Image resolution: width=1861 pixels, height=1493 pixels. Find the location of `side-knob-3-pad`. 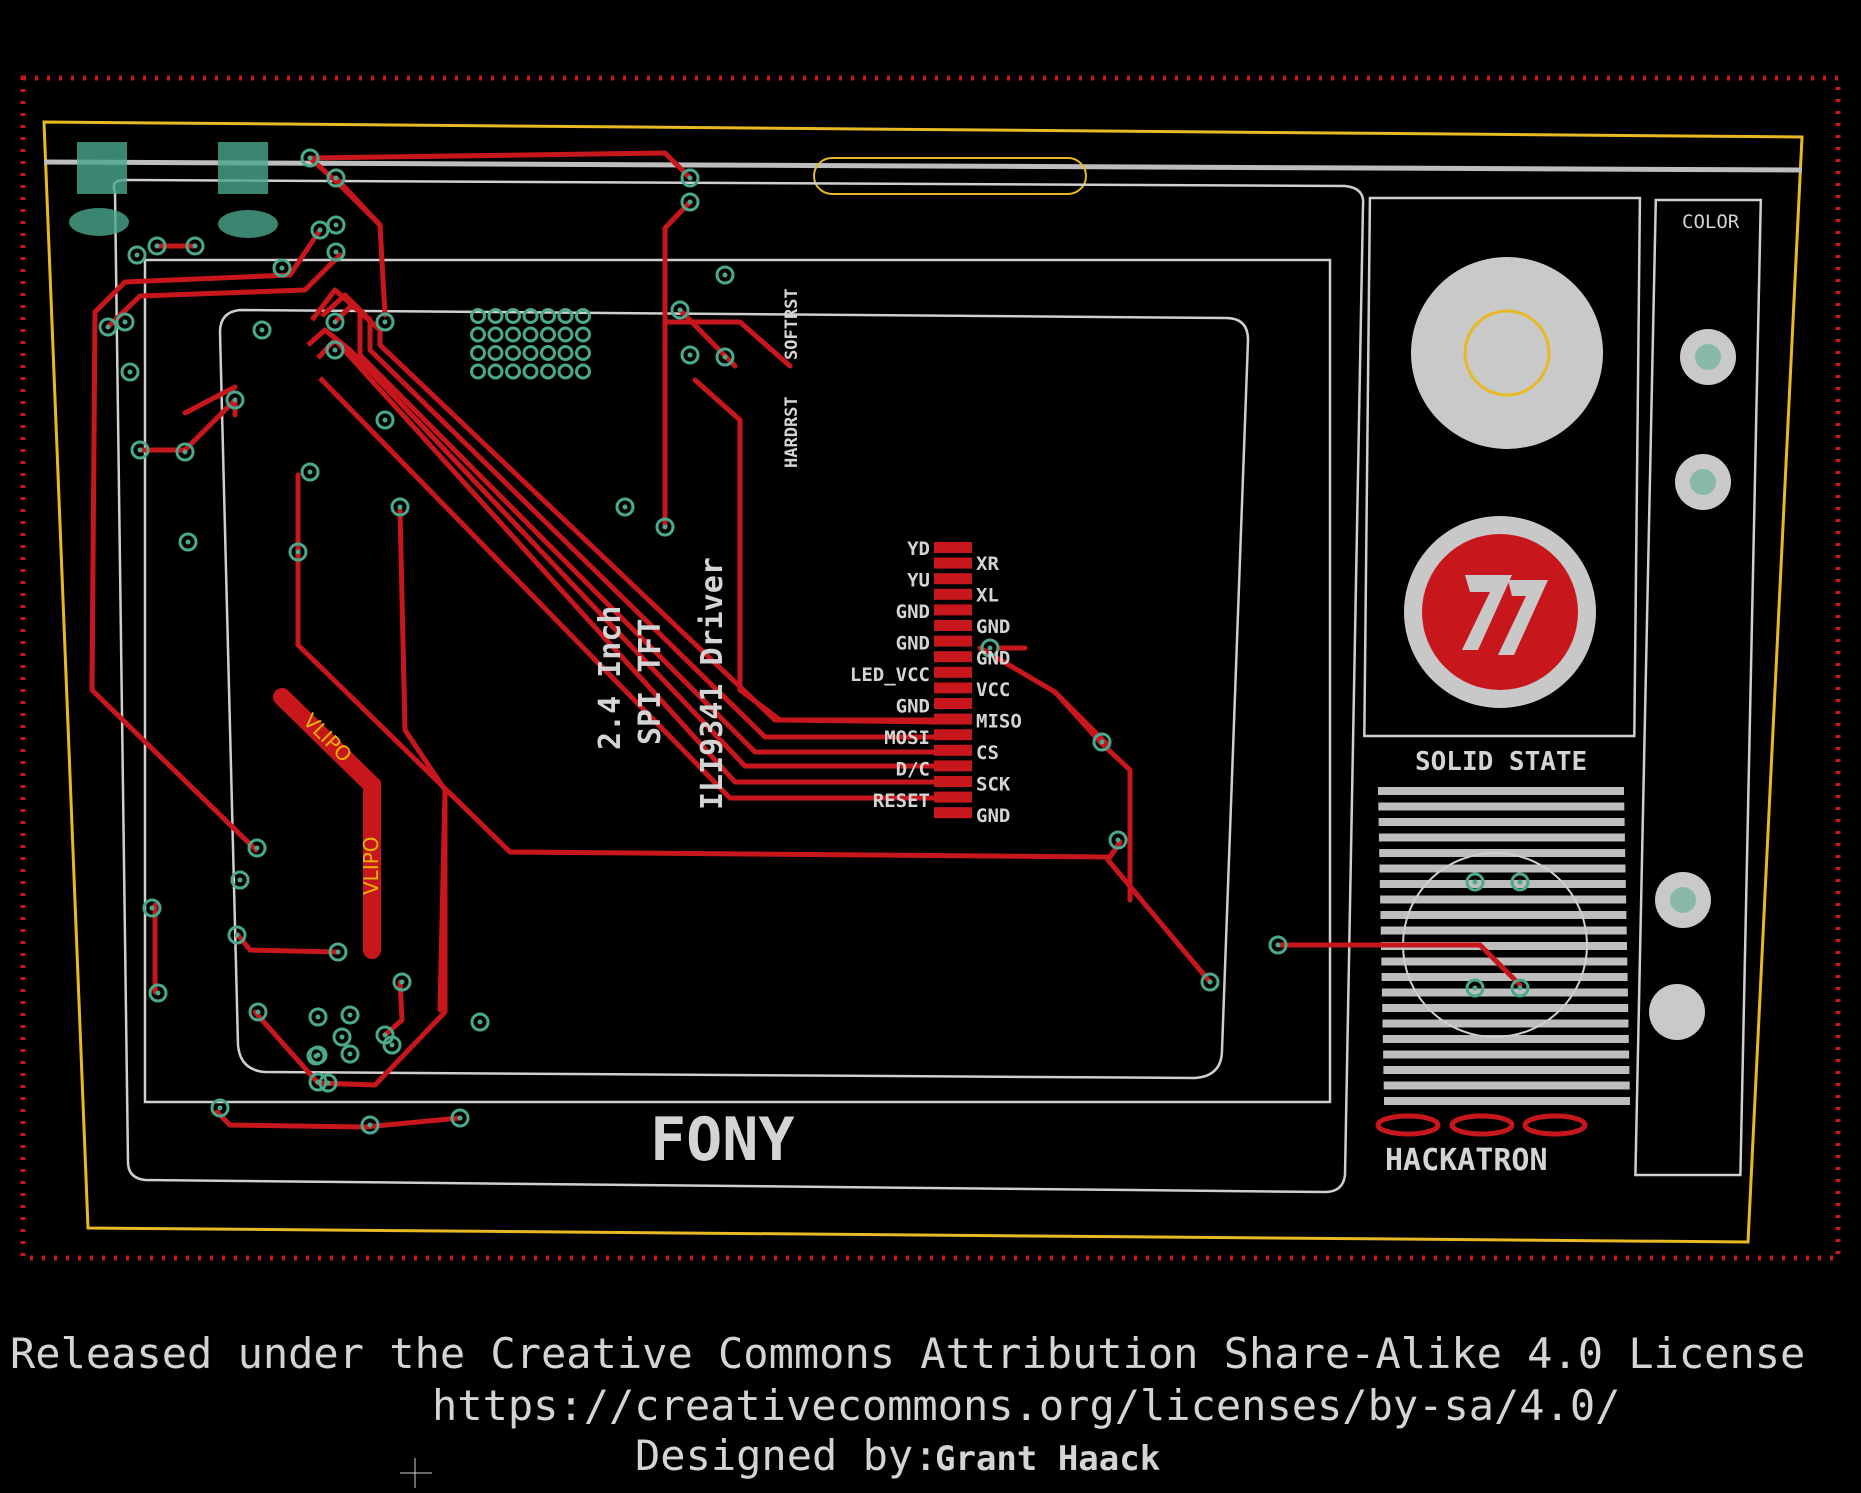

side-knob-3-pad is located at coordinates (1683, 900).